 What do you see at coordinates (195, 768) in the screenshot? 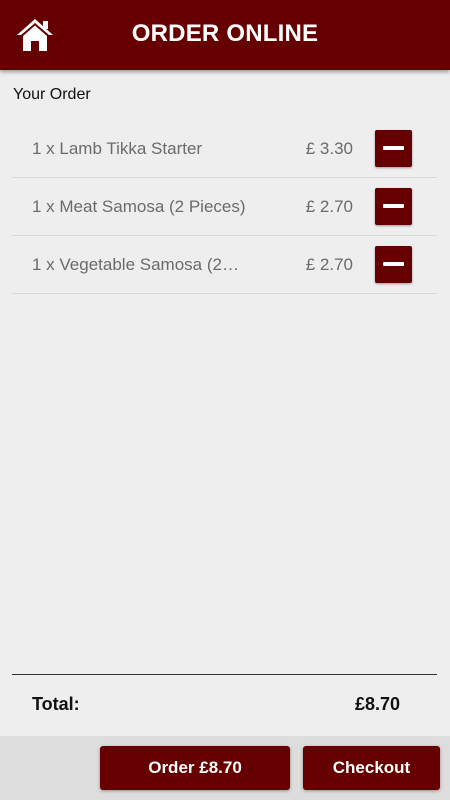
I see `order-button: Order £8.70` at bounding box center [195, 768].